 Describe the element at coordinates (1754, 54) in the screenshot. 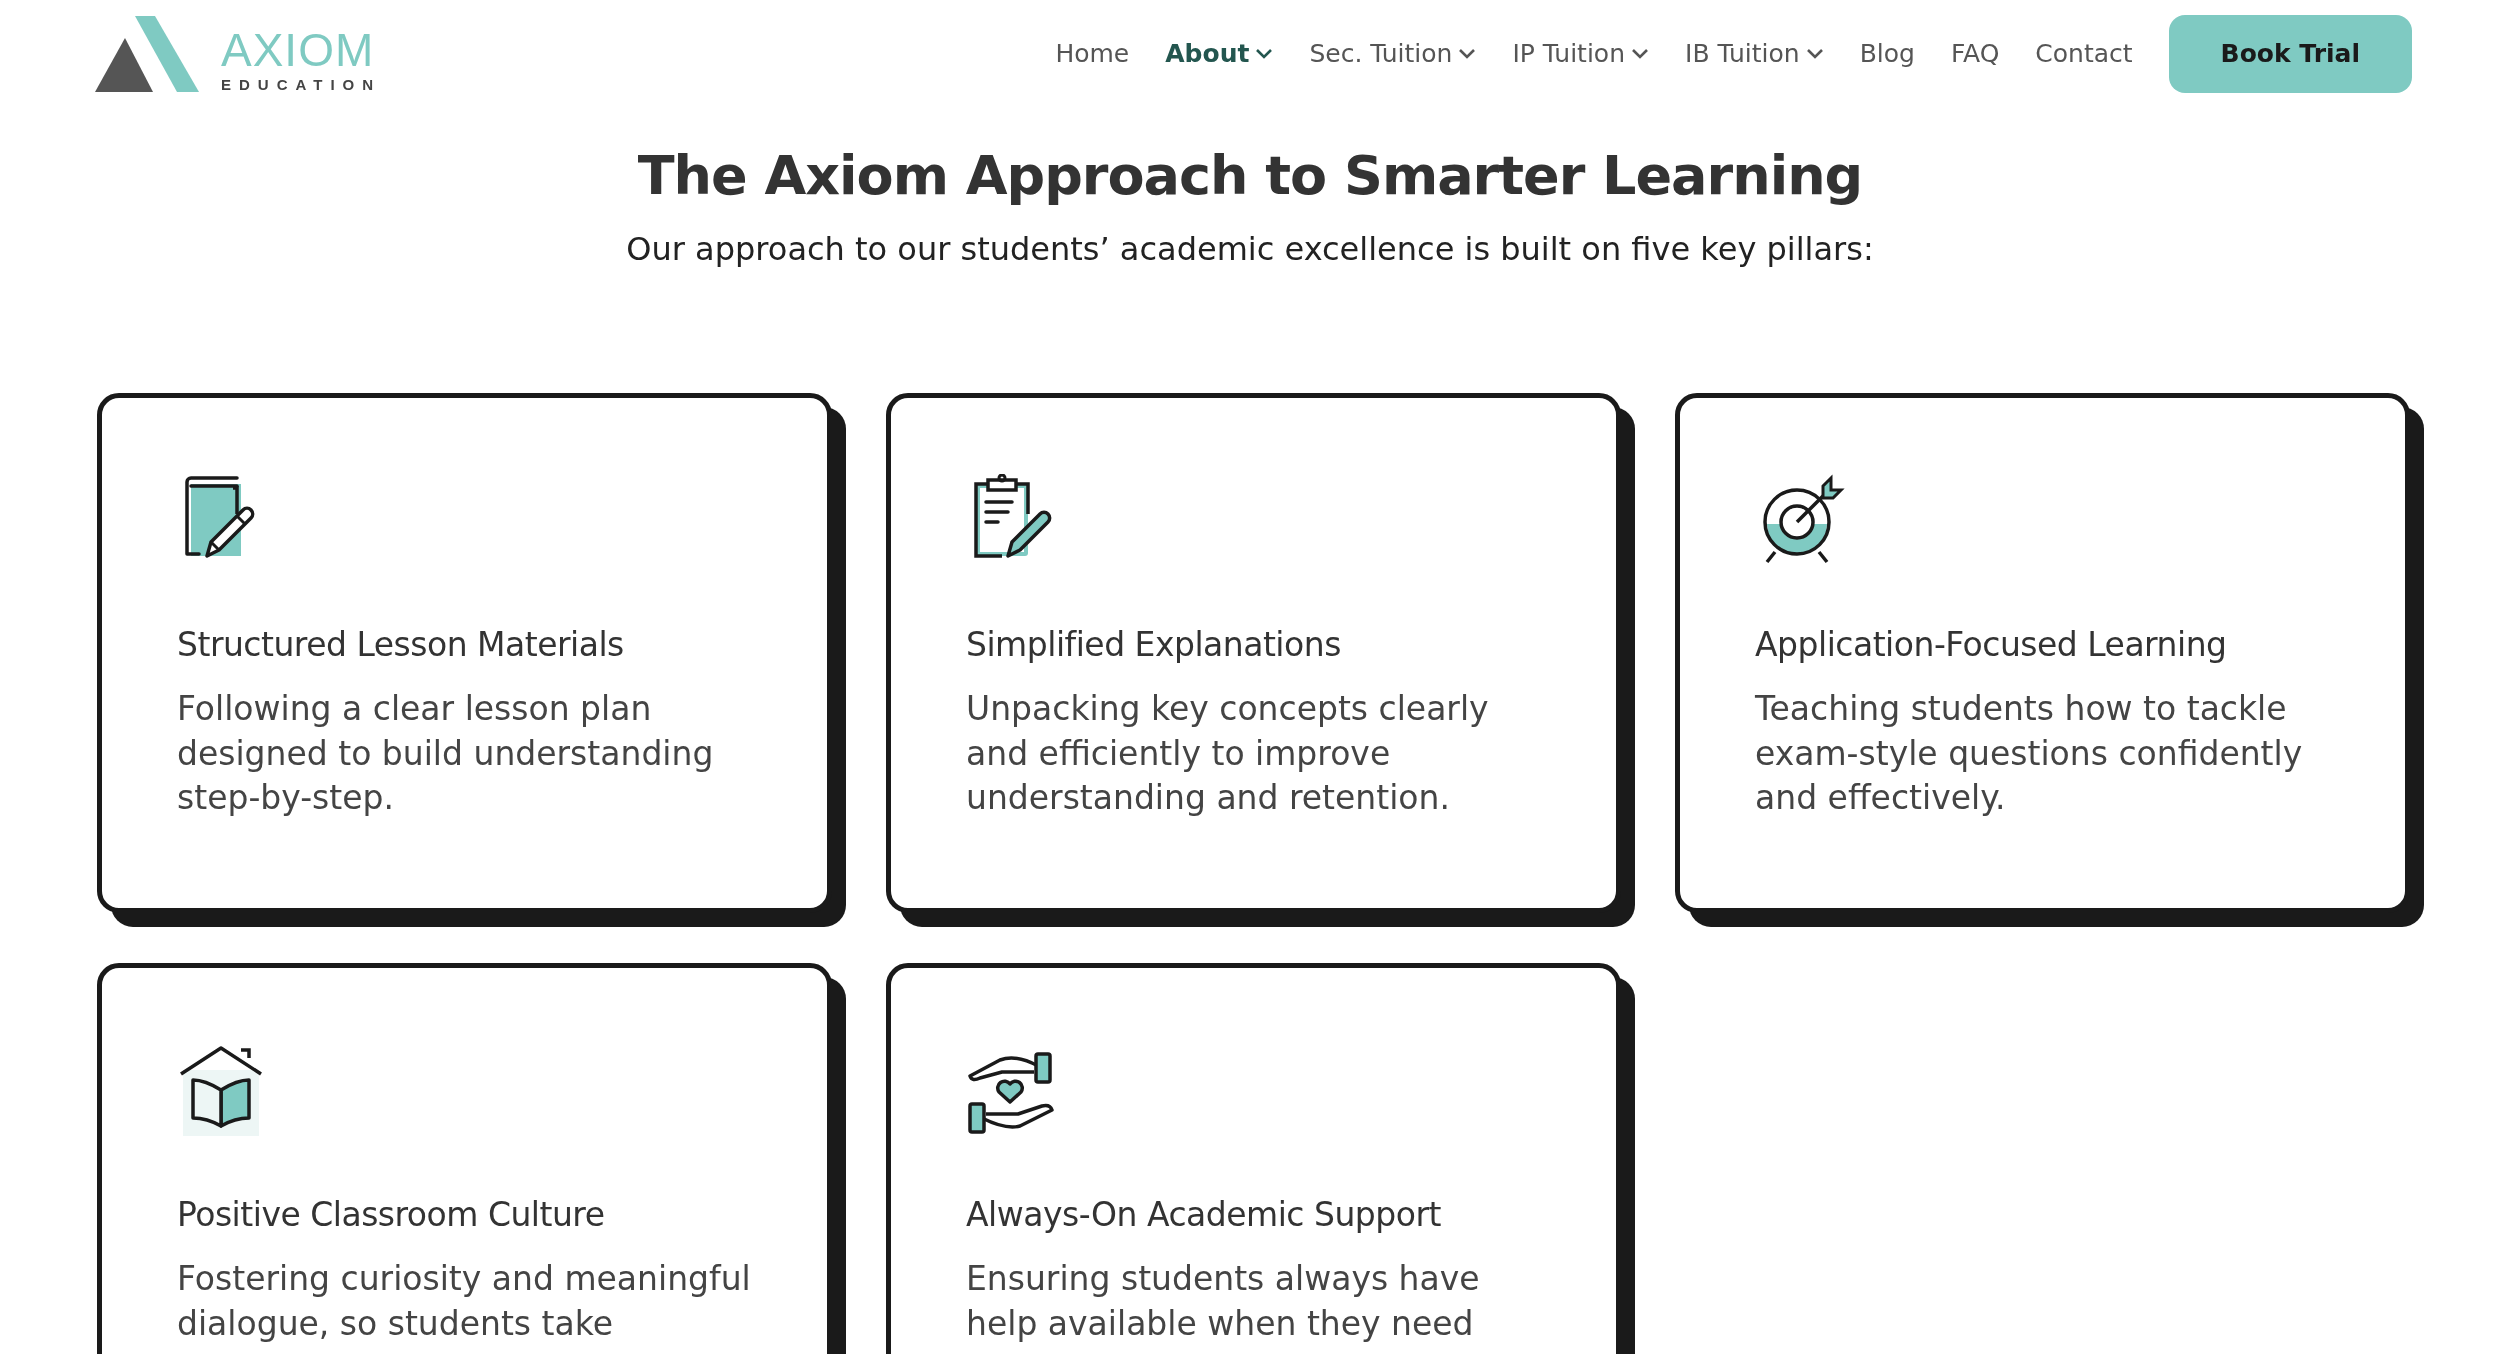

I see `nav-link: IB Tuition` at that location.